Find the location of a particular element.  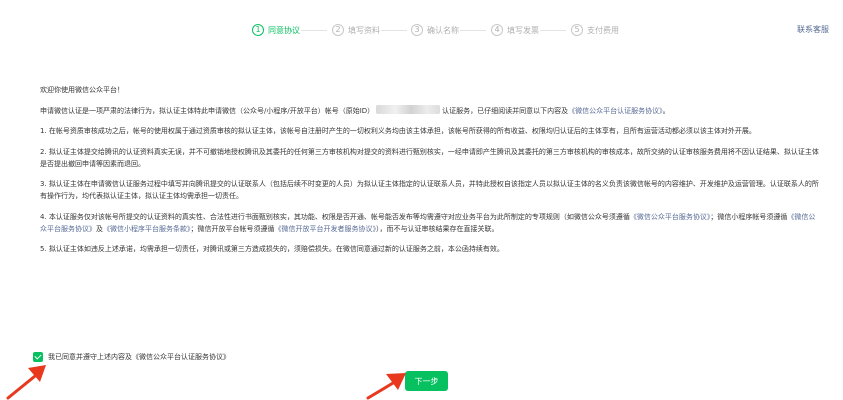

step-label: 填写发票 is located at coordinates (523, 30).